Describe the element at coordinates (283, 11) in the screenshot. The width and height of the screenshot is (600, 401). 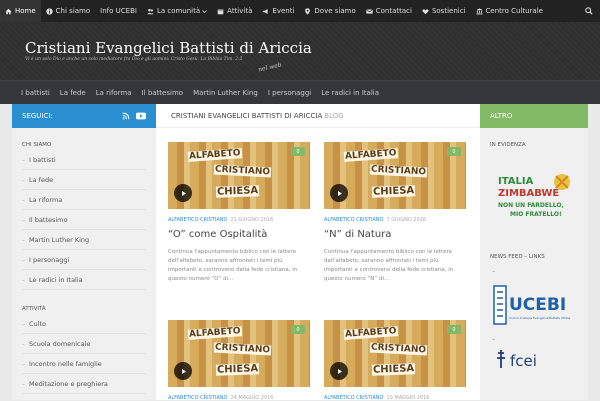
I see `topnav-eventi-label: Eventi` at that location.